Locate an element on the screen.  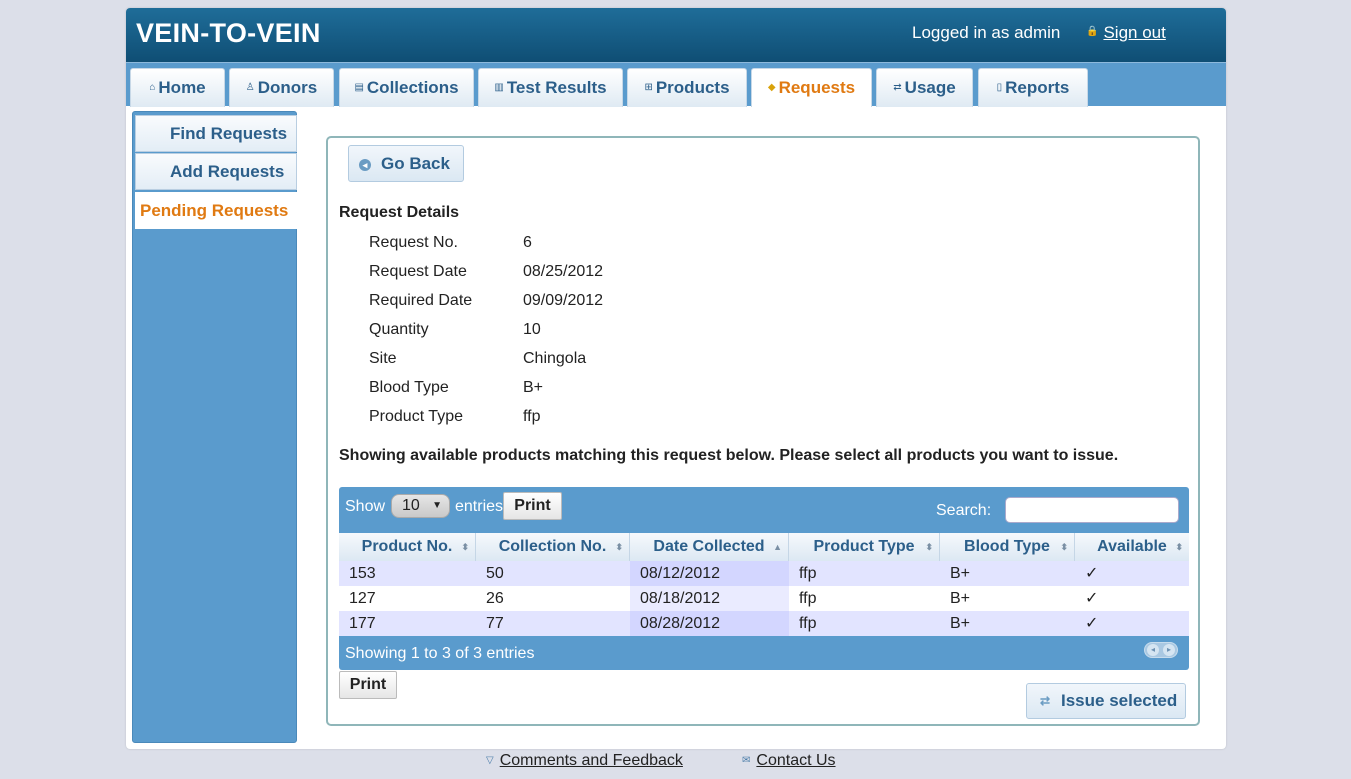
sidebar-item-pending-requests: Pending Requests is located at coordinates (216, 210).